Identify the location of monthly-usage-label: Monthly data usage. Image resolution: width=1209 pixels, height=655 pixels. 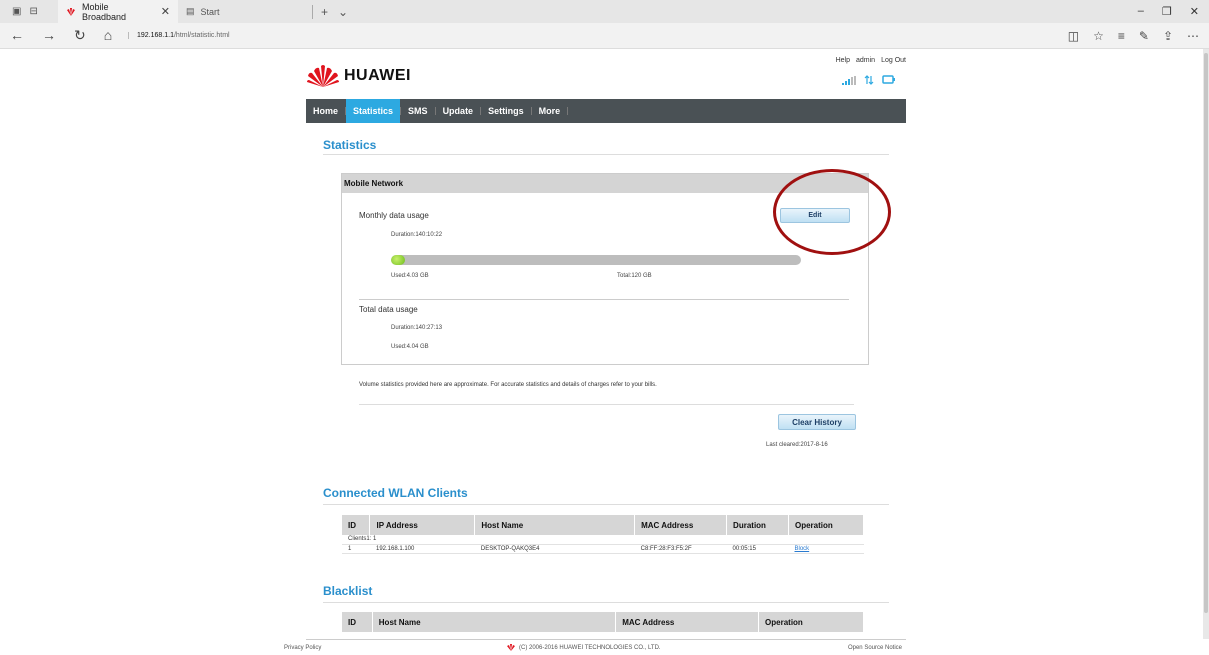
(394, 215).